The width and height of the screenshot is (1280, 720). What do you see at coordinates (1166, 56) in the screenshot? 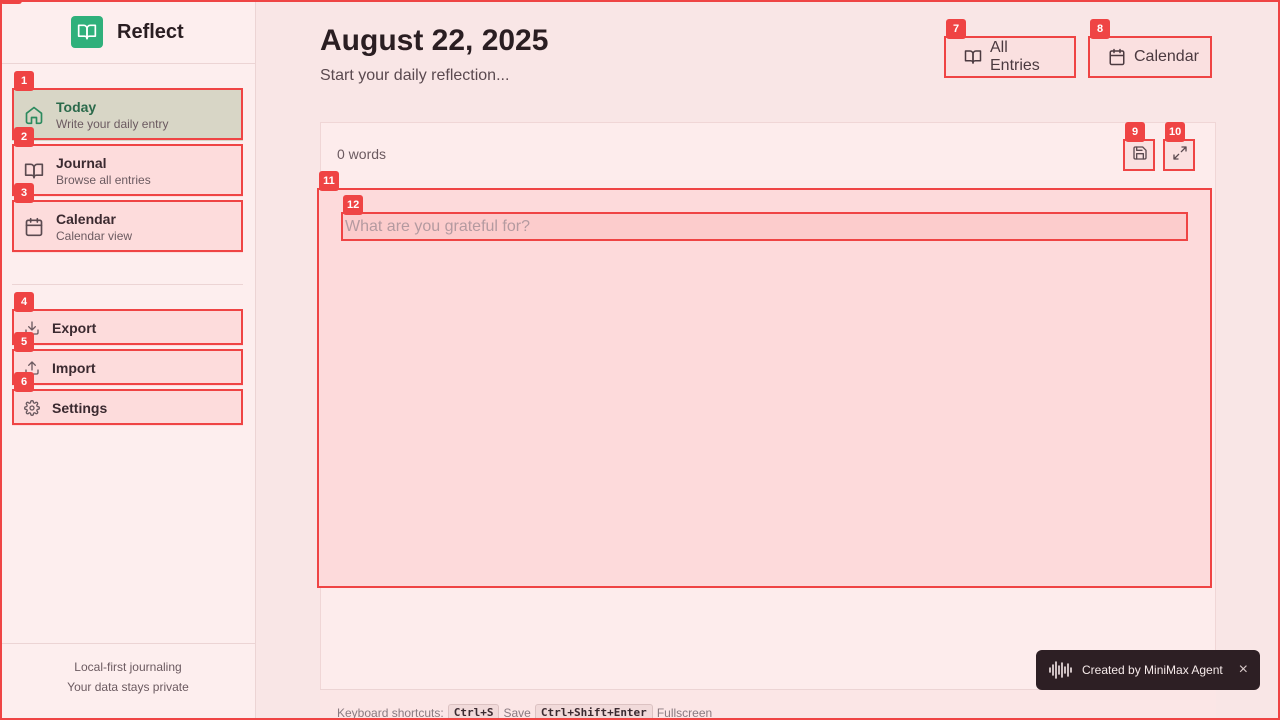
I see `calendar-button-label: Calendar` at bounding box center [1166, 56].